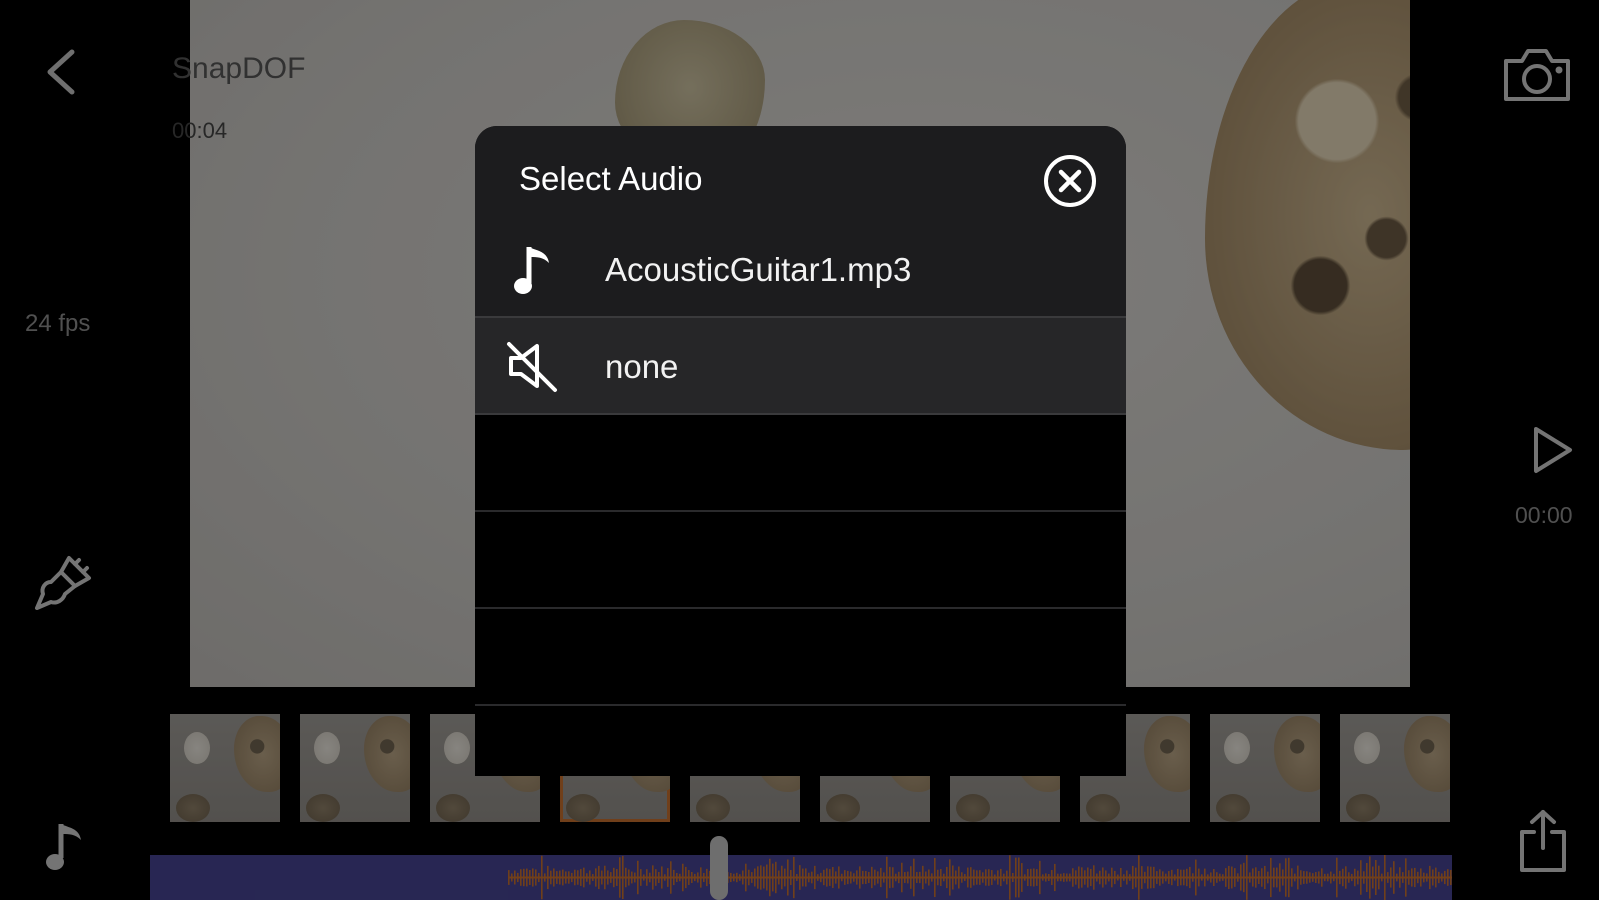 The image size is (1599, 900). What do you see at coordinates (800, 173) in the screenshot?
I see `dialog-header: Select Audio` at bounding box center [800, 173].